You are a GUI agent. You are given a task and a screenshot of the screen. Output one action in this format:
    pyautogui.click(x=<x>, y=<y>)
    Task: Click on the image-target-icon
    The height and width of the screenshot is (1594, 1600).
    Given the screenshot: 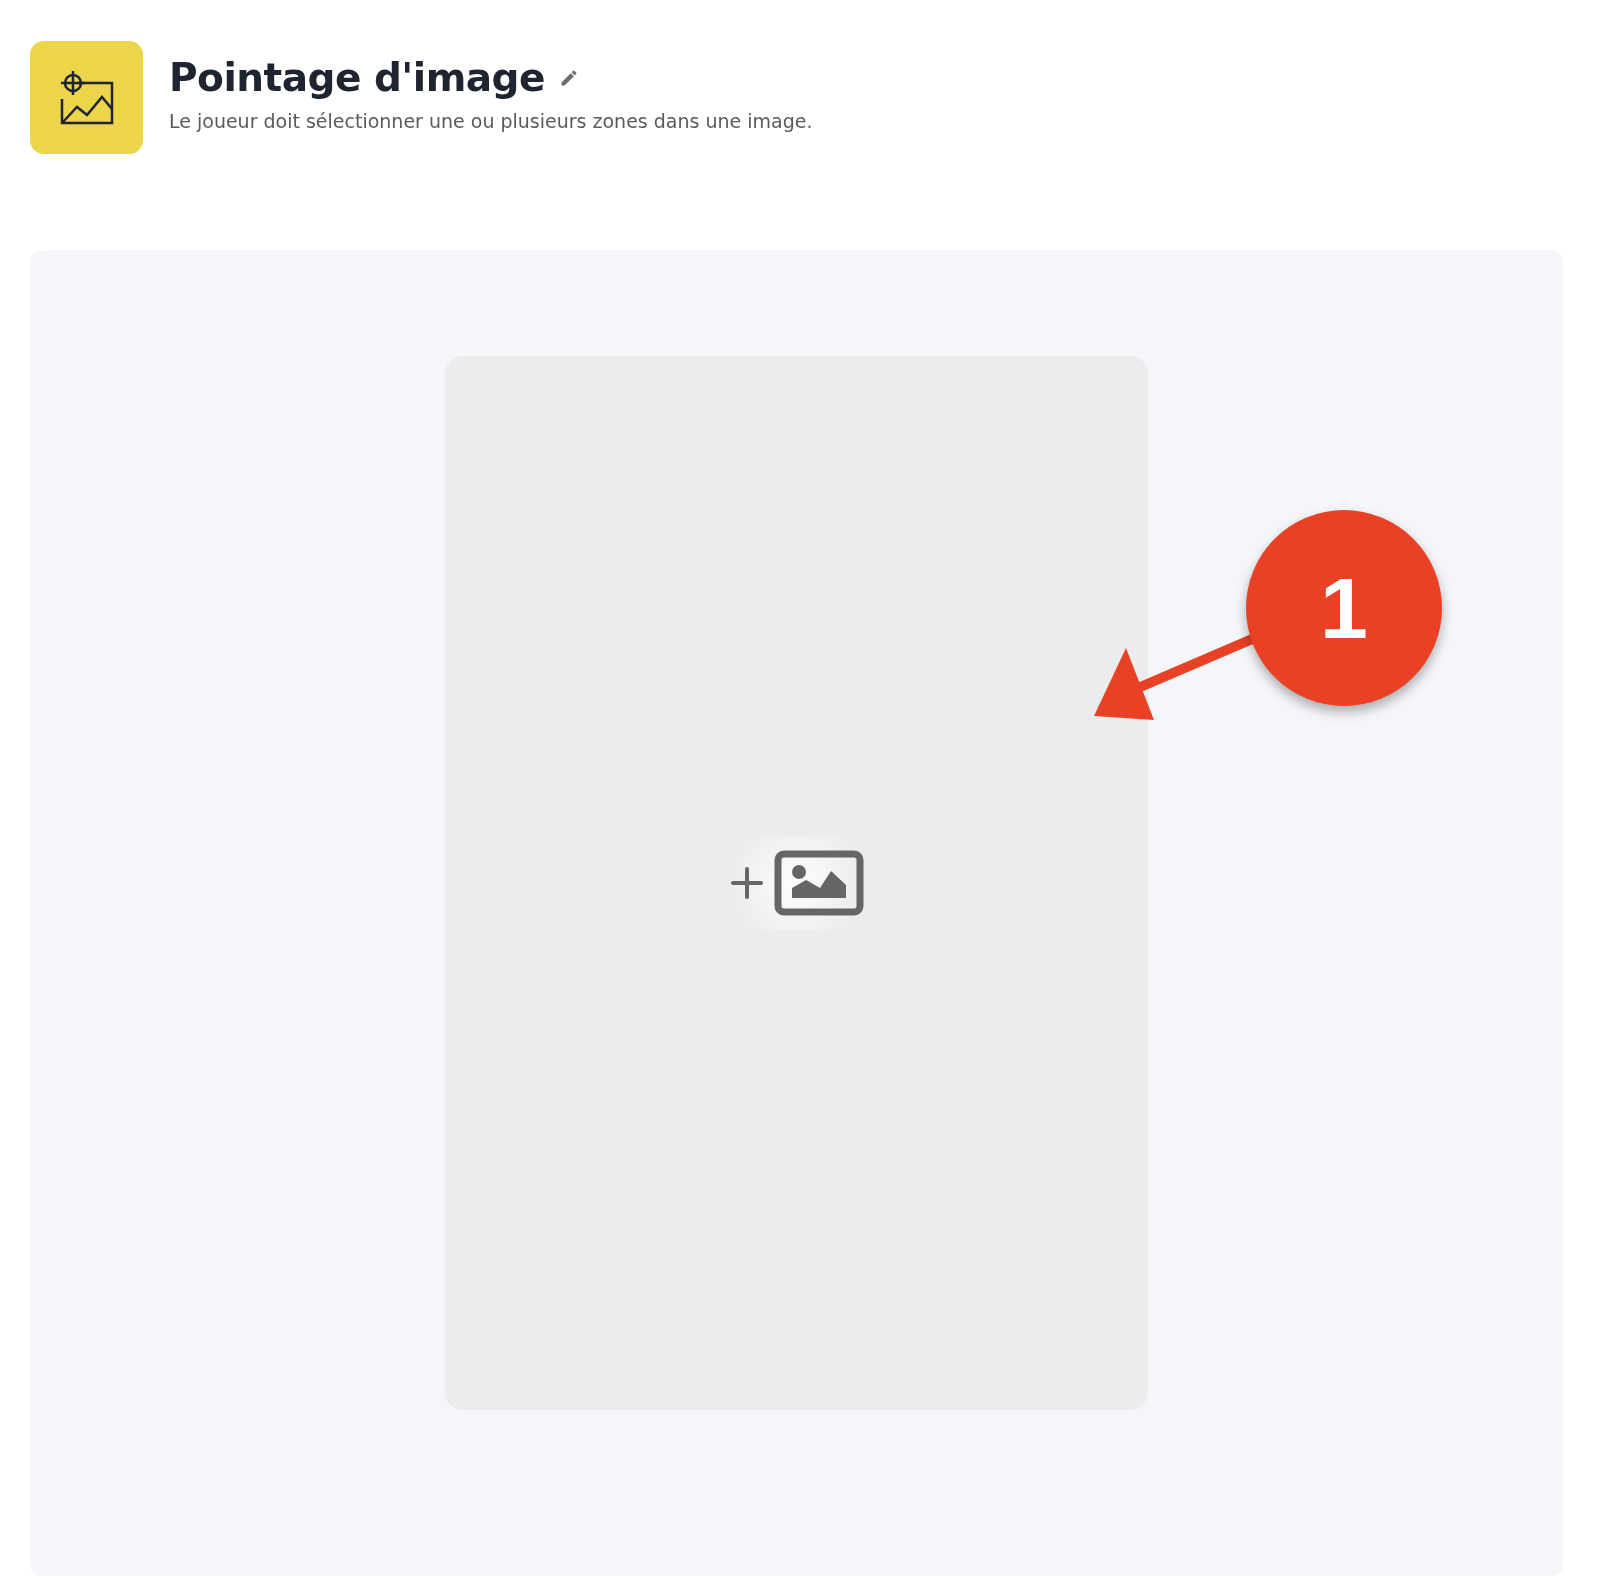 What is the action you would take?
    pyautogui.click(x=86, y=97)
    